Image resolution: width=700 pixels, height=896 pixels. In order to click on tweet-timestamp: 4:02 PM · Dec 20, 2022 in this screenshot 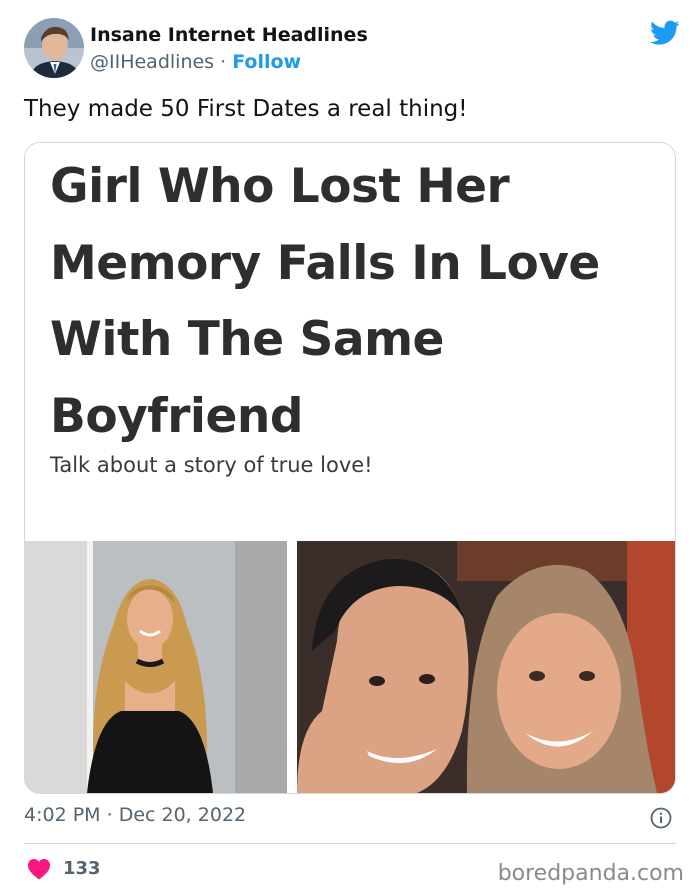, I will do `click(135, 815)`.